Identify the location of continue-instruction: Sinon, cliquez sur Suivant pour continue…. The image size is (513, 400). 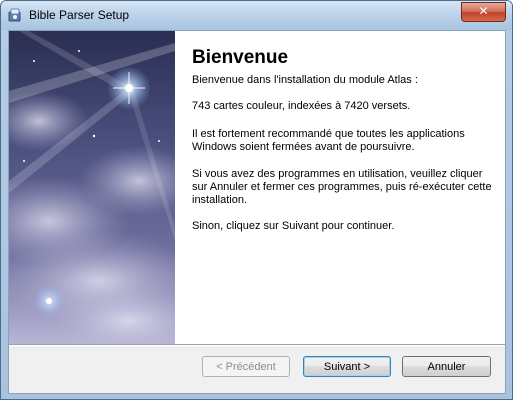
(293, 226).